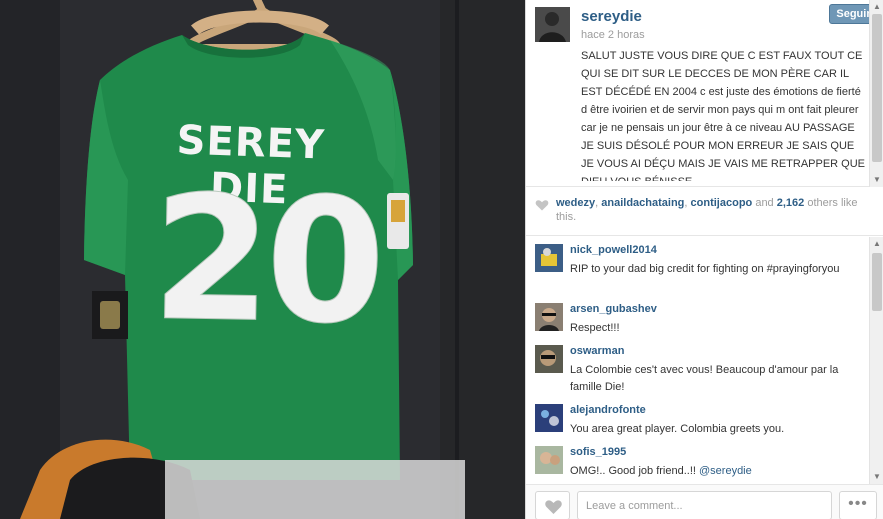 The height and width of the screenshot is (519, 883). Describe the element at coordinates (266, 260) in the screenshot. I see `jersey-number-print: 20` at that location.